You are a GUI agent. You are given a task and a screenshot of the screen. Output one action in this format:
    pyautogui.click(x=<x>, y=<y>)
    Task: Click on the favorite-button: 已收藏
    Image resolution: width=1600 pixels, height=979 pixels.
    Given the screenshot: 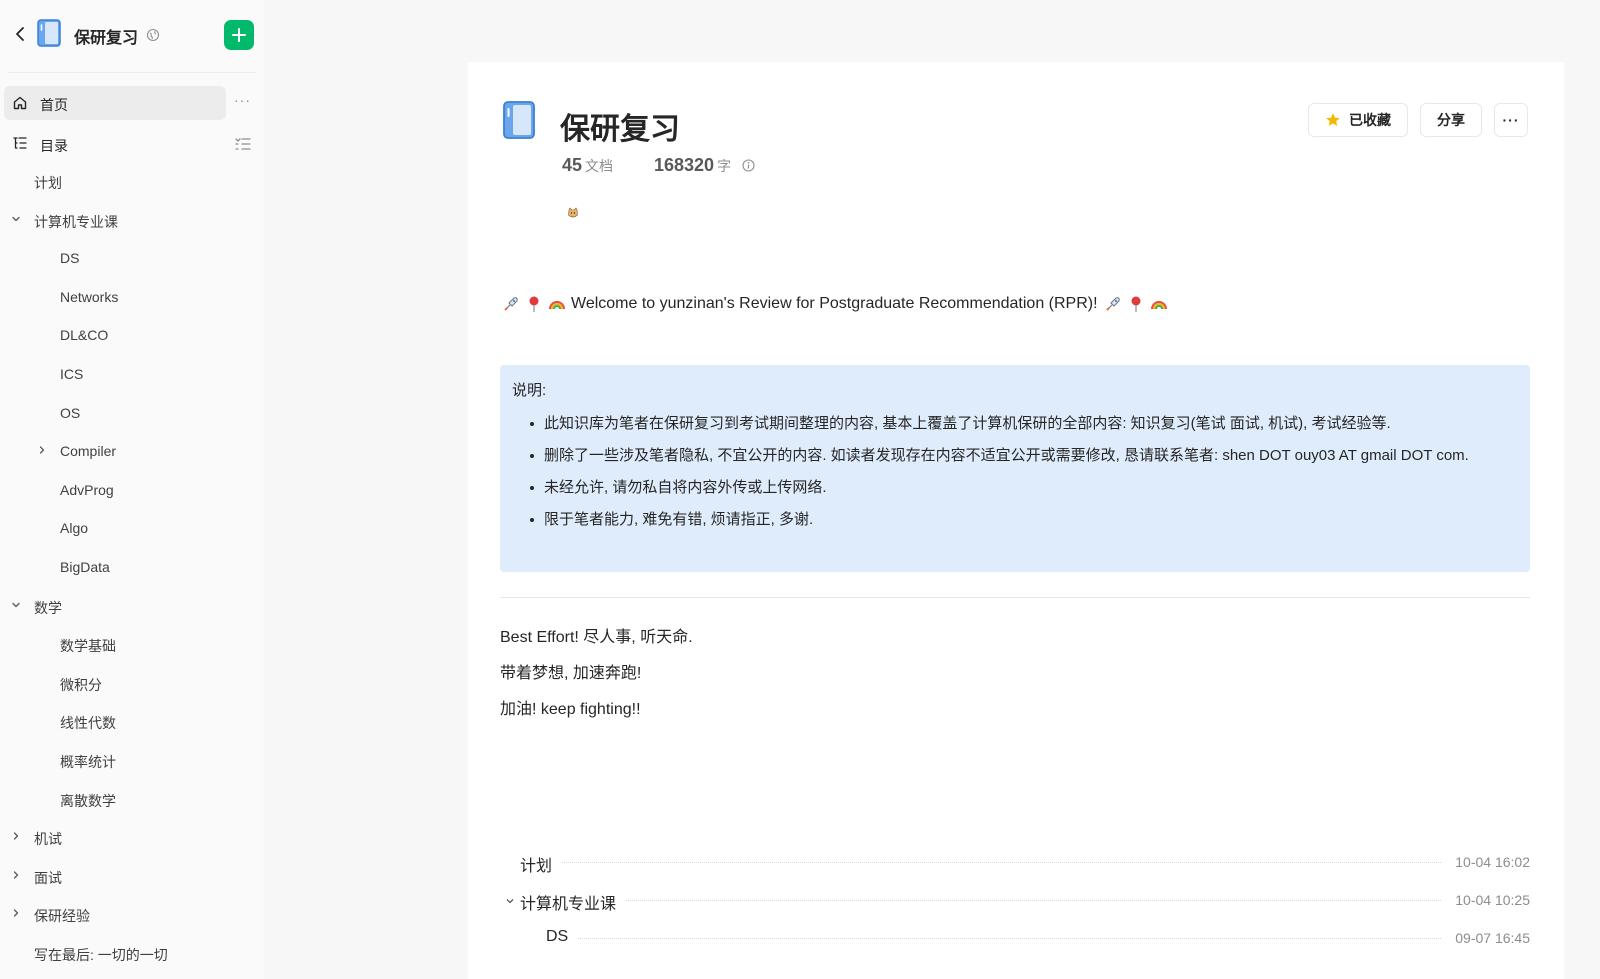 What is the action you would take?
    pyautogui.click(x=1358, y=120)
    